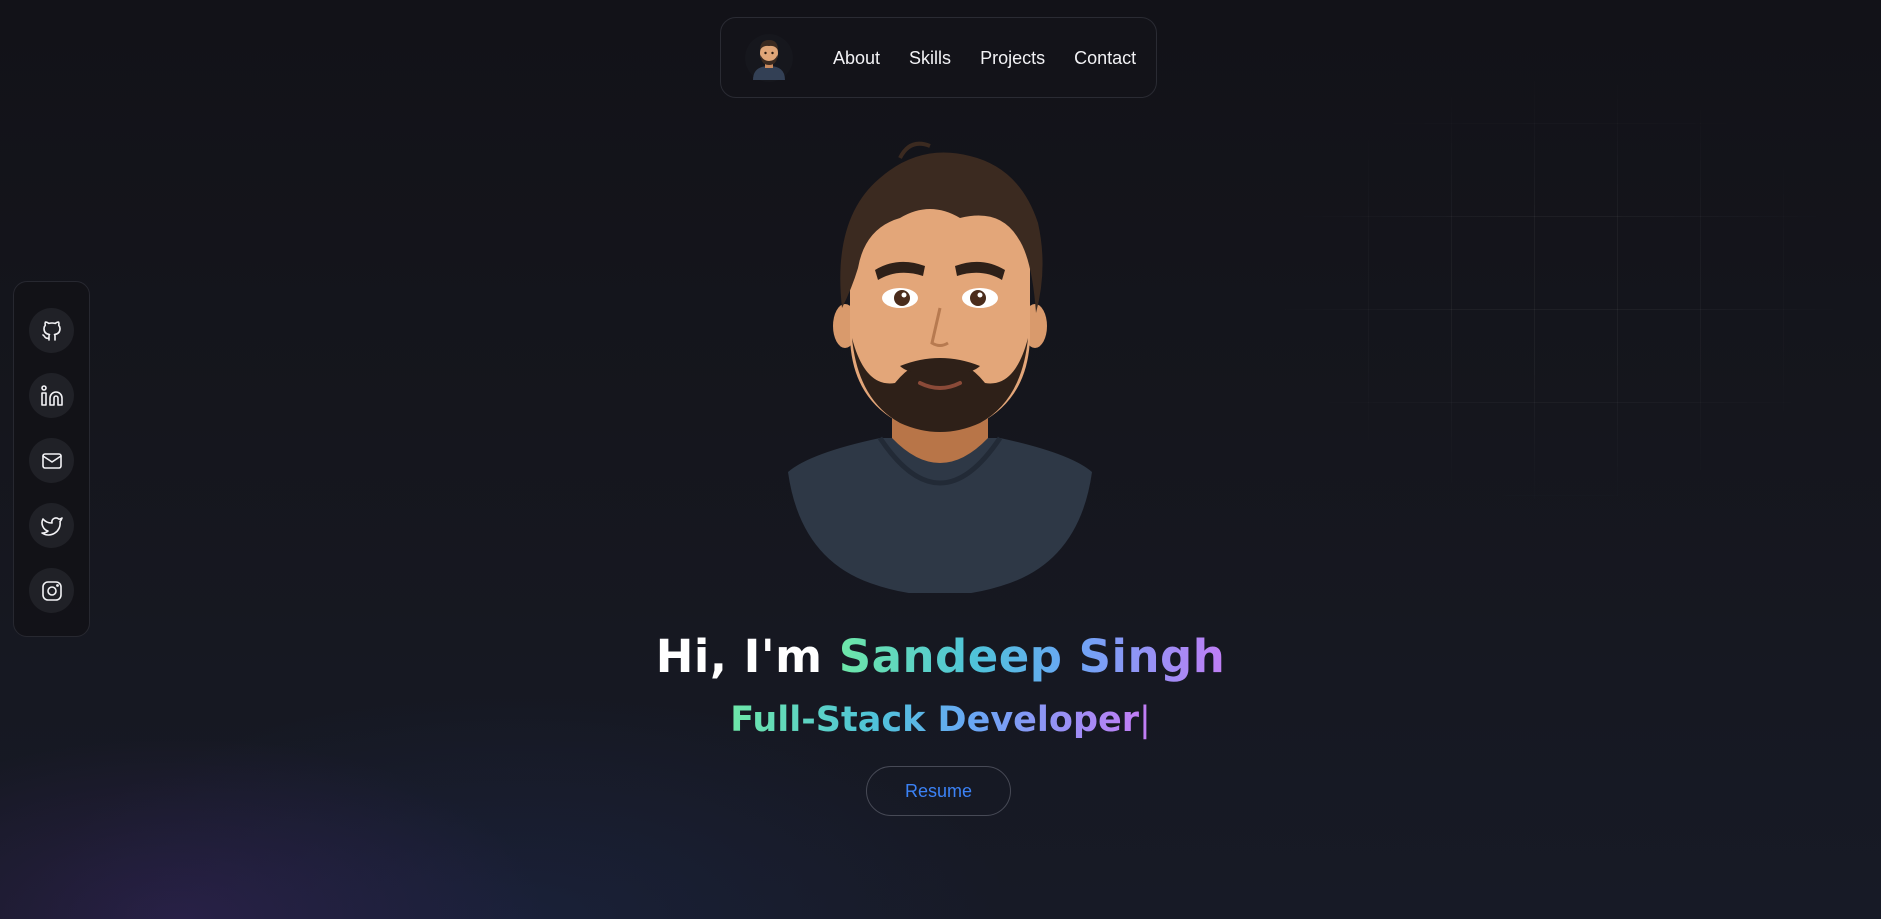  I want to click on nav-link-projects: Projects, so click(1012, 58).